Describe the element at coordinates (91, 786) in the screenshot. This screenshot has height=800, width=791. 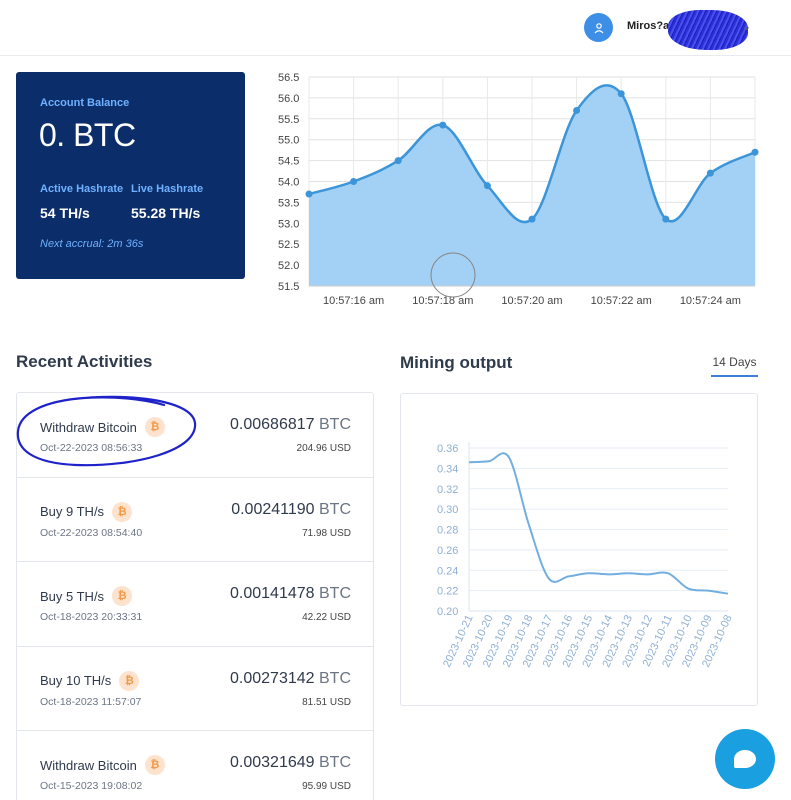
I see `activity-date: Oct-15-2023 19:08:02` at that location.